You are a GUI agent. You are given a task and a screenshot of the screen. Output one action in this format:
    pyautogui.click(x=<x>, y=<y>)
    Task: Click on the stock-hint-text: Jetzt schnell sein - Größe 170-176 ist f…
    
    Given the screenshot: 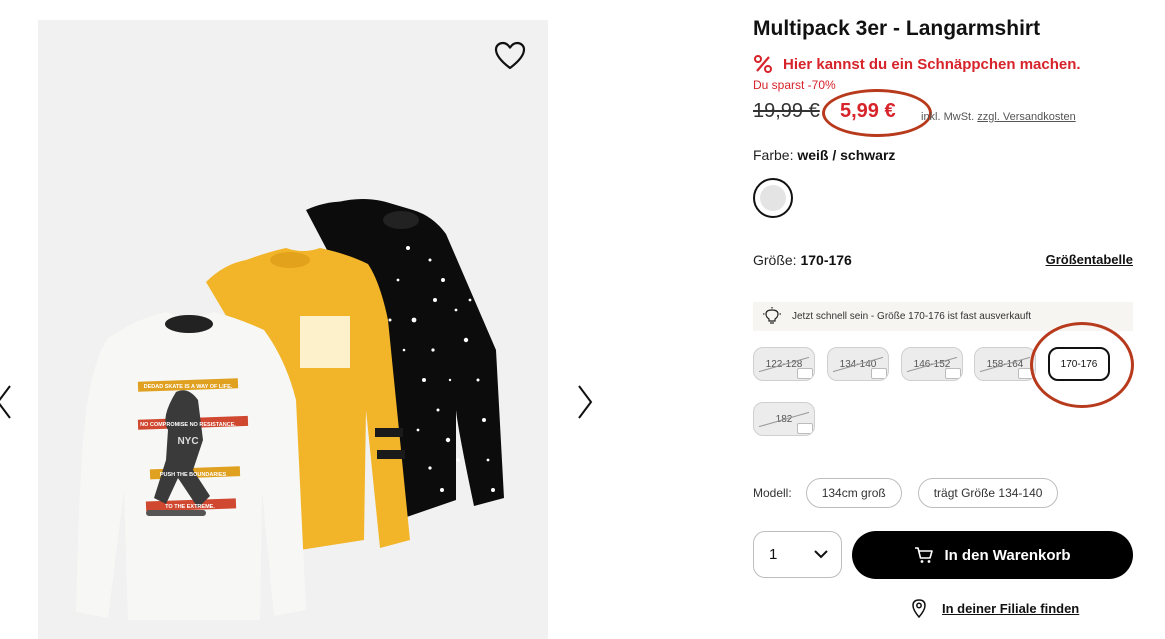 What is the action you would take?
    pyautogui.click(x=911, y=316)
    